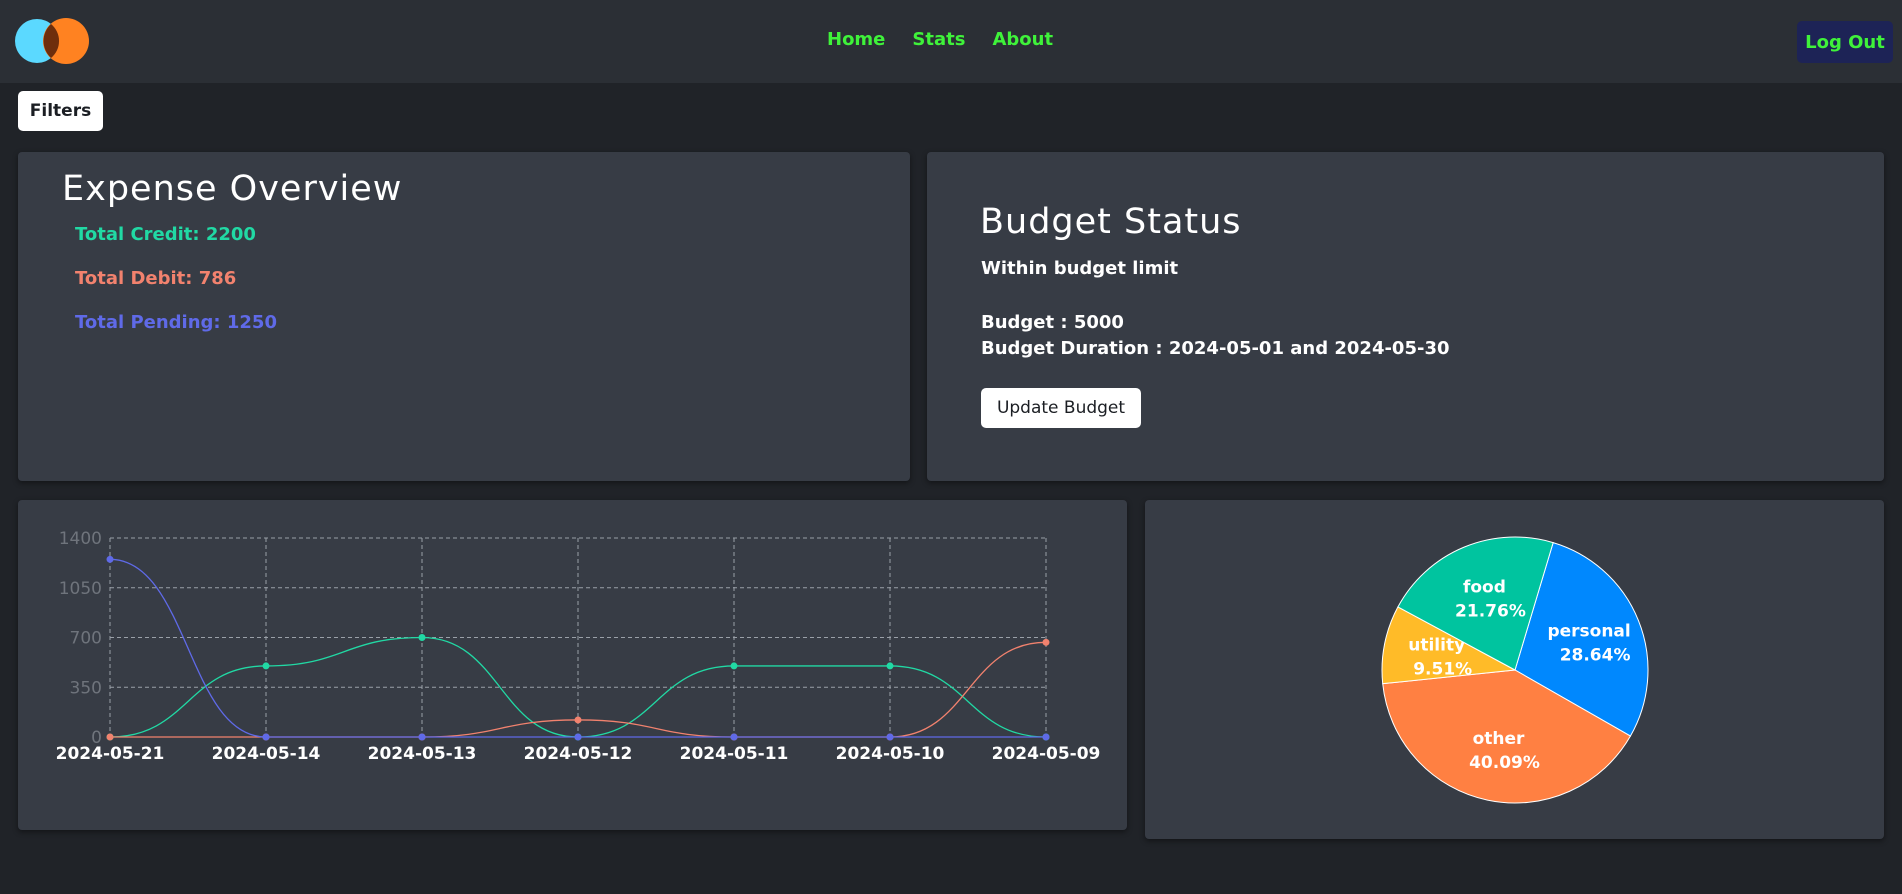 Image resolution: width=1902 pixels, height=894 pixels. I want to click on nav-about-link: About, so click(1022, 39).